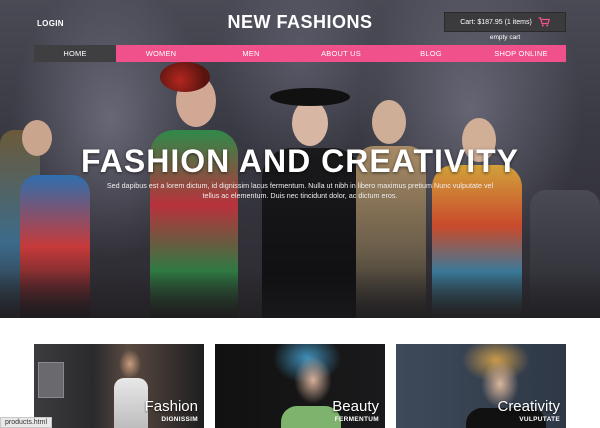 This screenshot has height=428, width=600. I want to click on nav-item-blog: BLOG, so click(431, 53).